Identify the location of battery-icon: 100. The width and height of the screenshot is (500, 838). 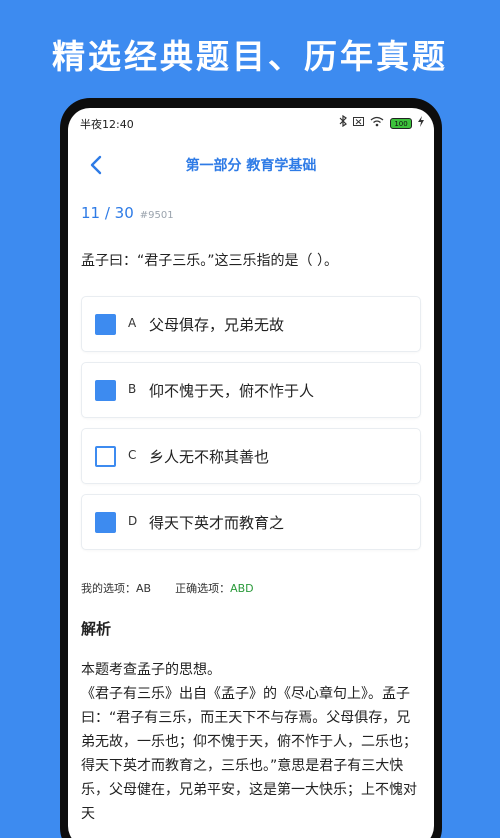
(401, 123).